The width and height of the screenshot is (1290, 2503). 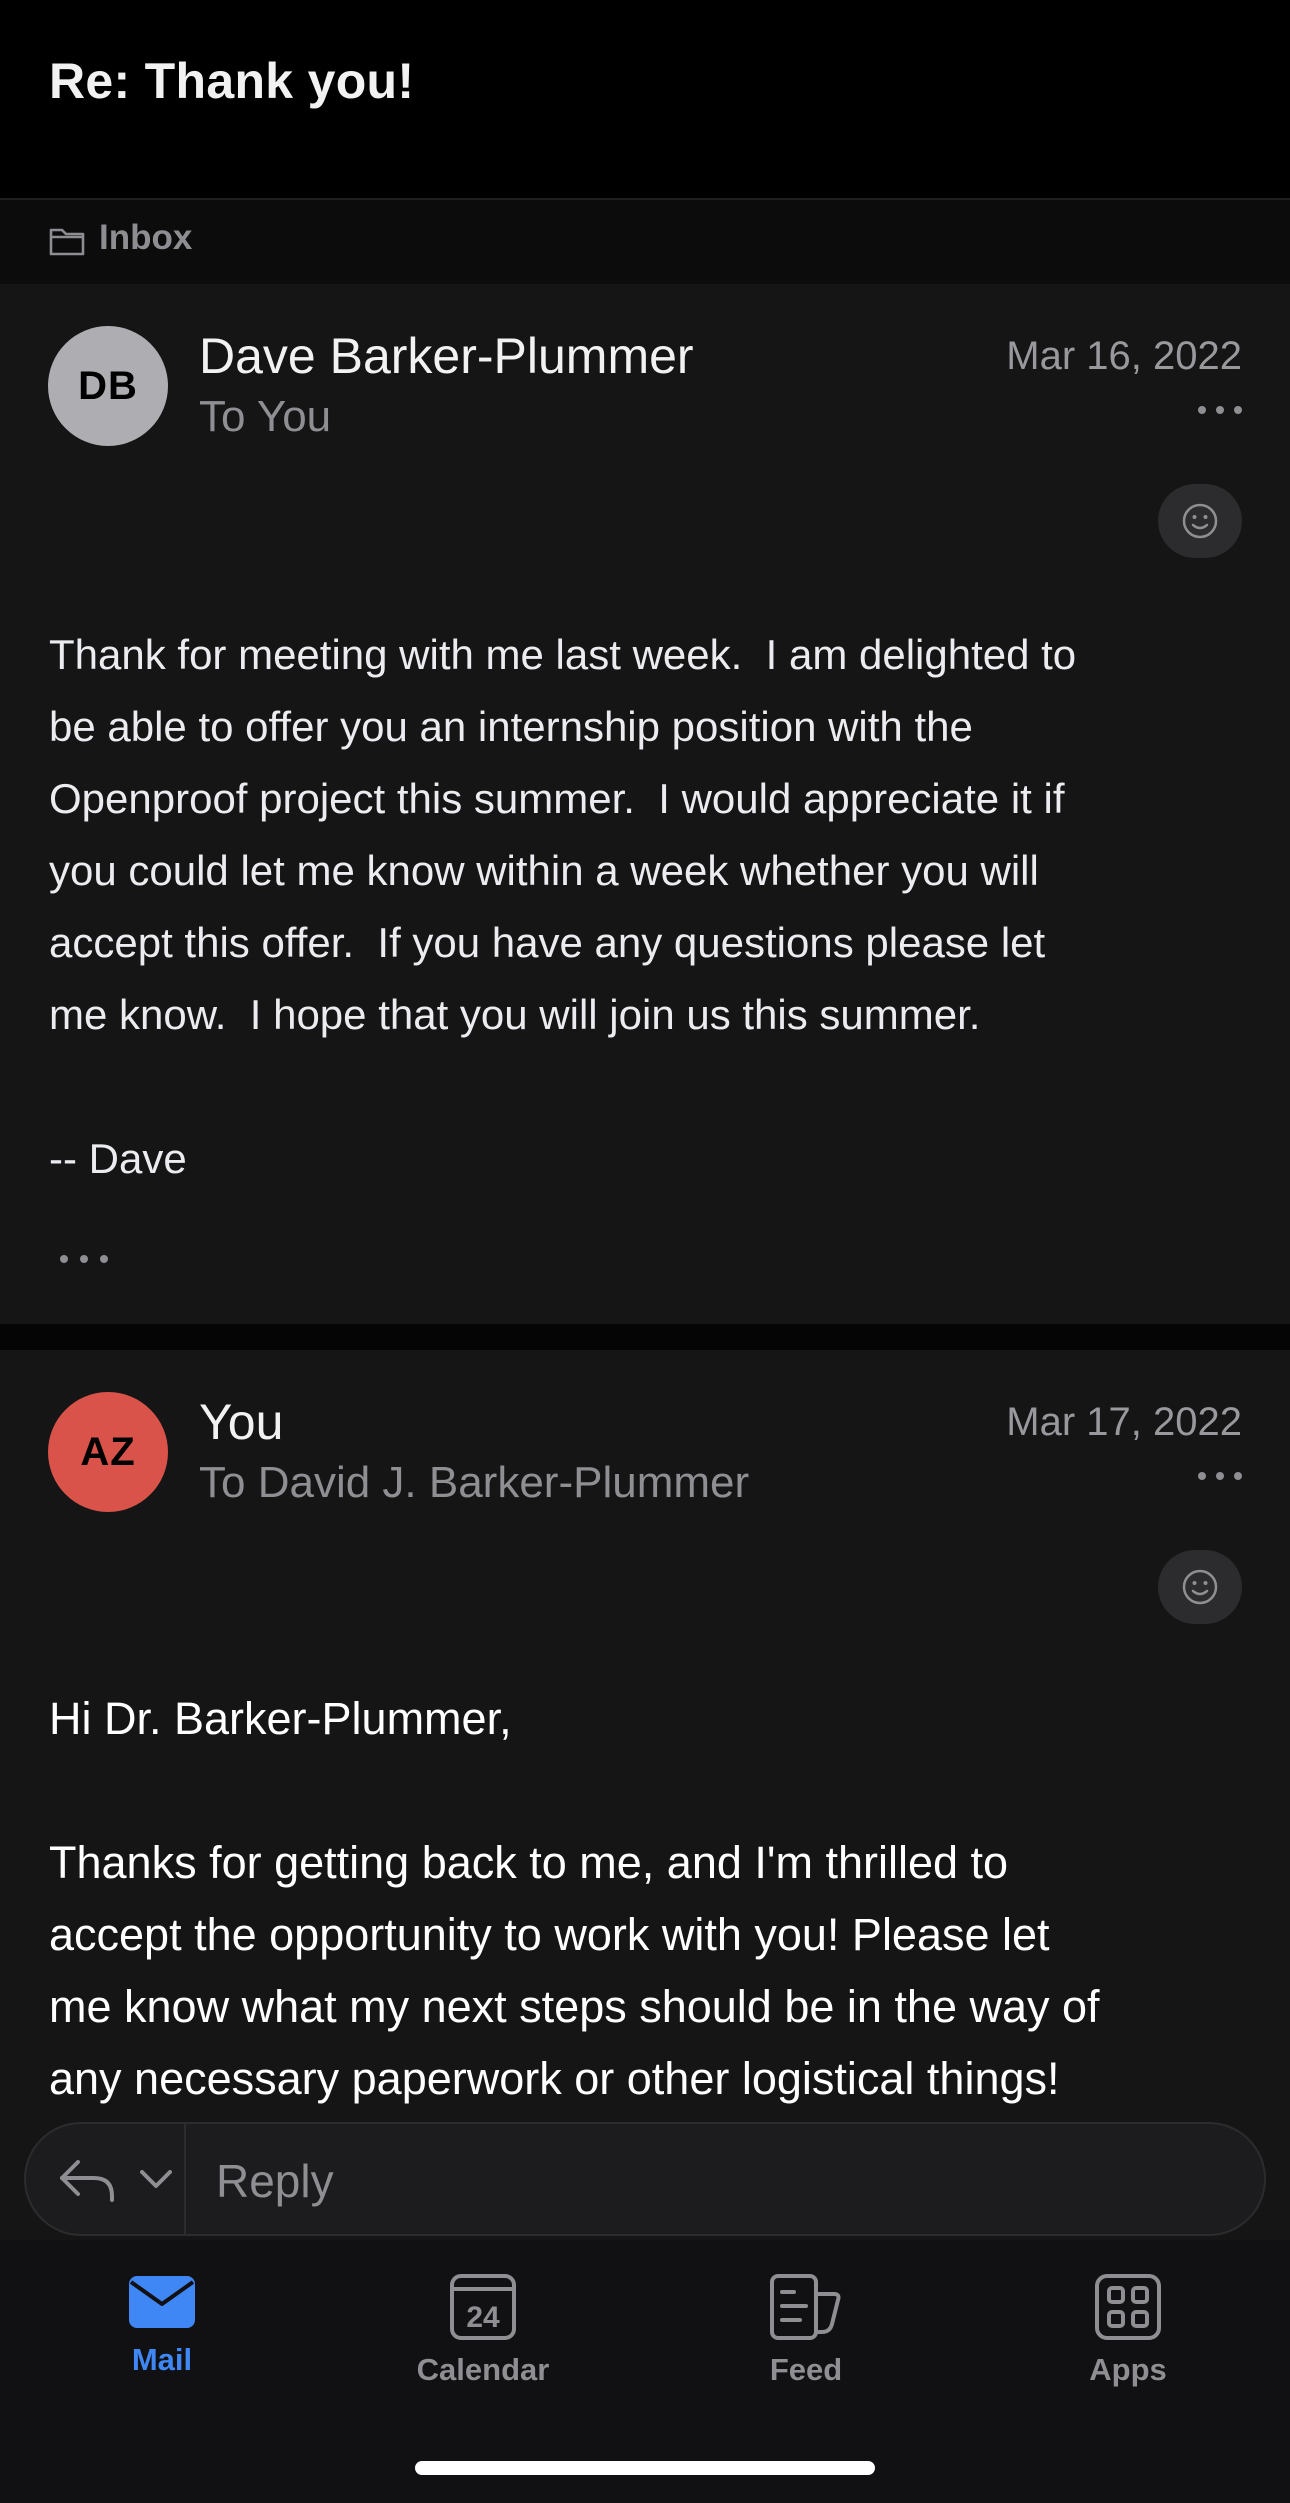 I want to click on sender-name: You, so click(x=241, y=1422).